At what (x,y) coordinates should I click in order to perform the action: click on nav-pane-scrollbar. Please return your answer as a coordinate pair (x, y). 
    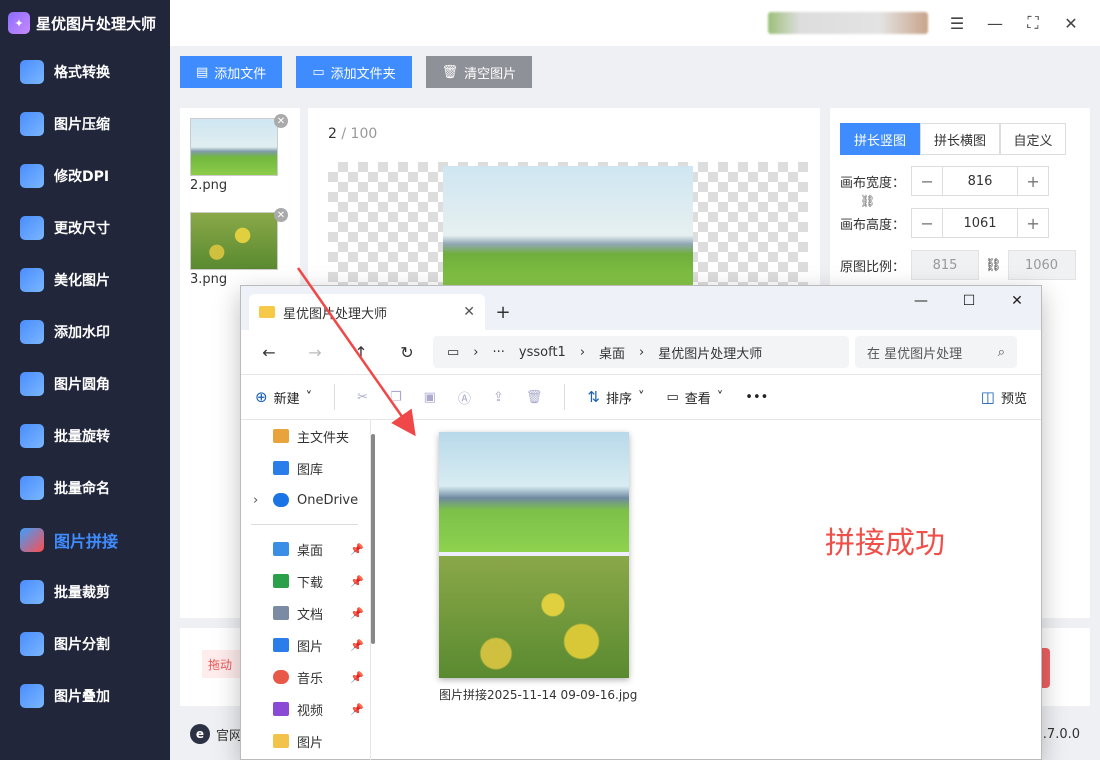
    Looking at the image, I should click on (373, 539).